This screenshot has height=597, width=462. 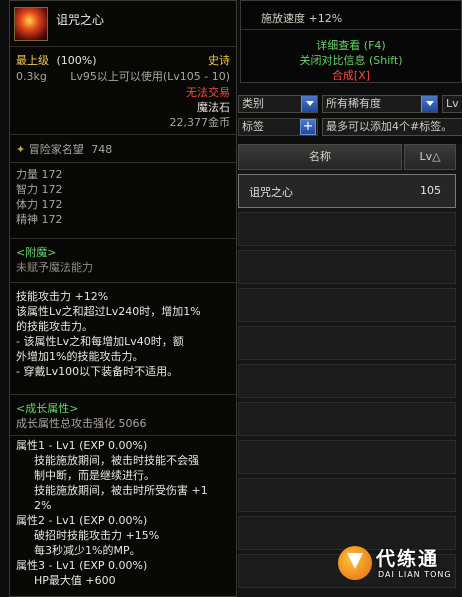 I want to click on growth-attr-line: 制中断，而是继续进行。, so click(x=94, y=475).